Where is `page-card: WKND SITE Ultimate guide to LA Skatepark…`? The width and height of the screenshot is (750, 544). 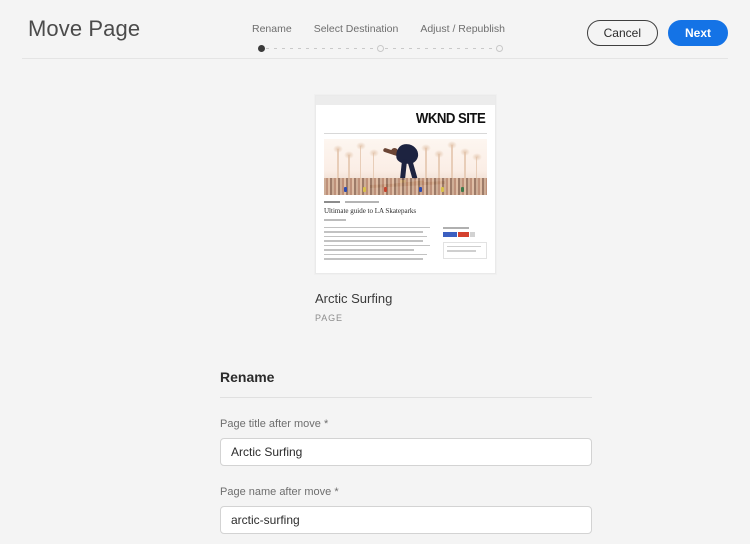
page-card: WKND SITE Ultimate guide to LA Skatepark… is located at coordinates (405, 209).